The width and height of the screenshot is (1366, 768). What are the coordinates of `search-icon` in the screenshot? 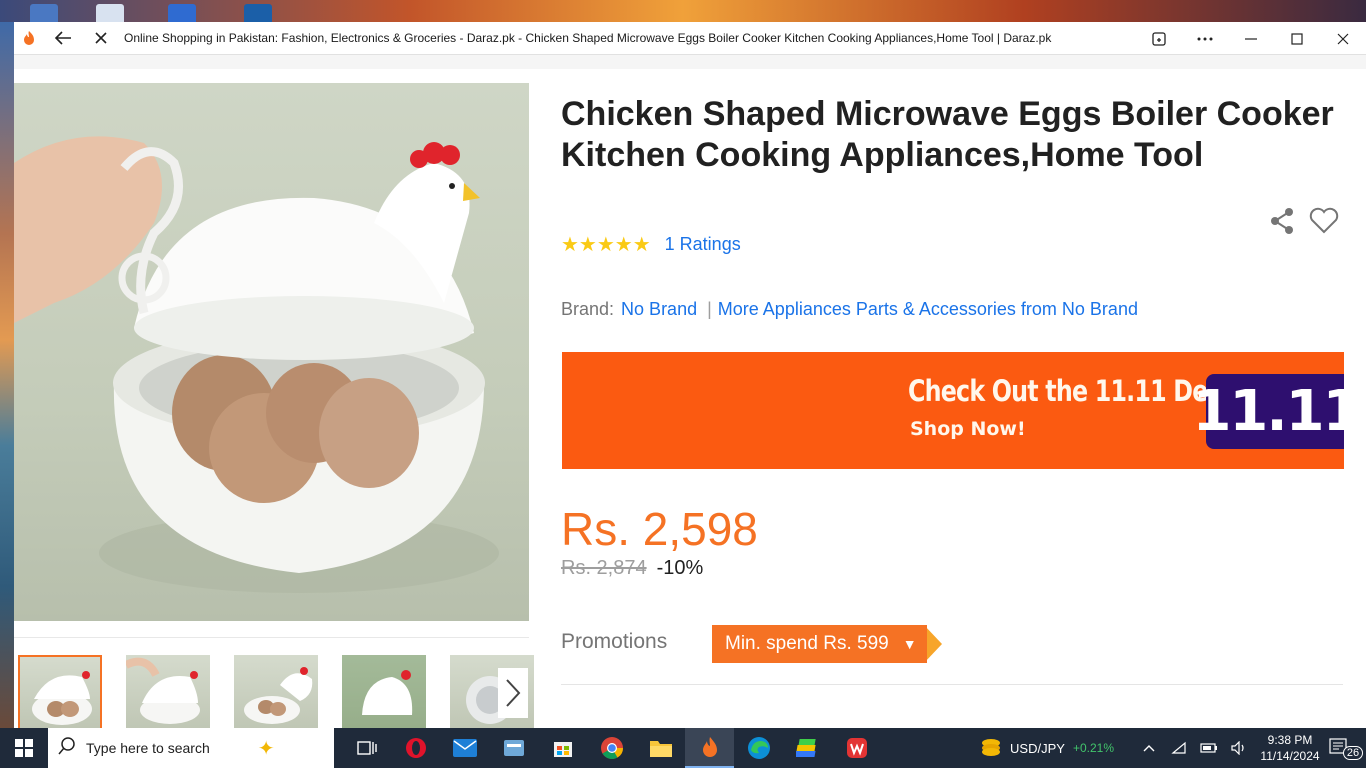 It's located at (67, 748).